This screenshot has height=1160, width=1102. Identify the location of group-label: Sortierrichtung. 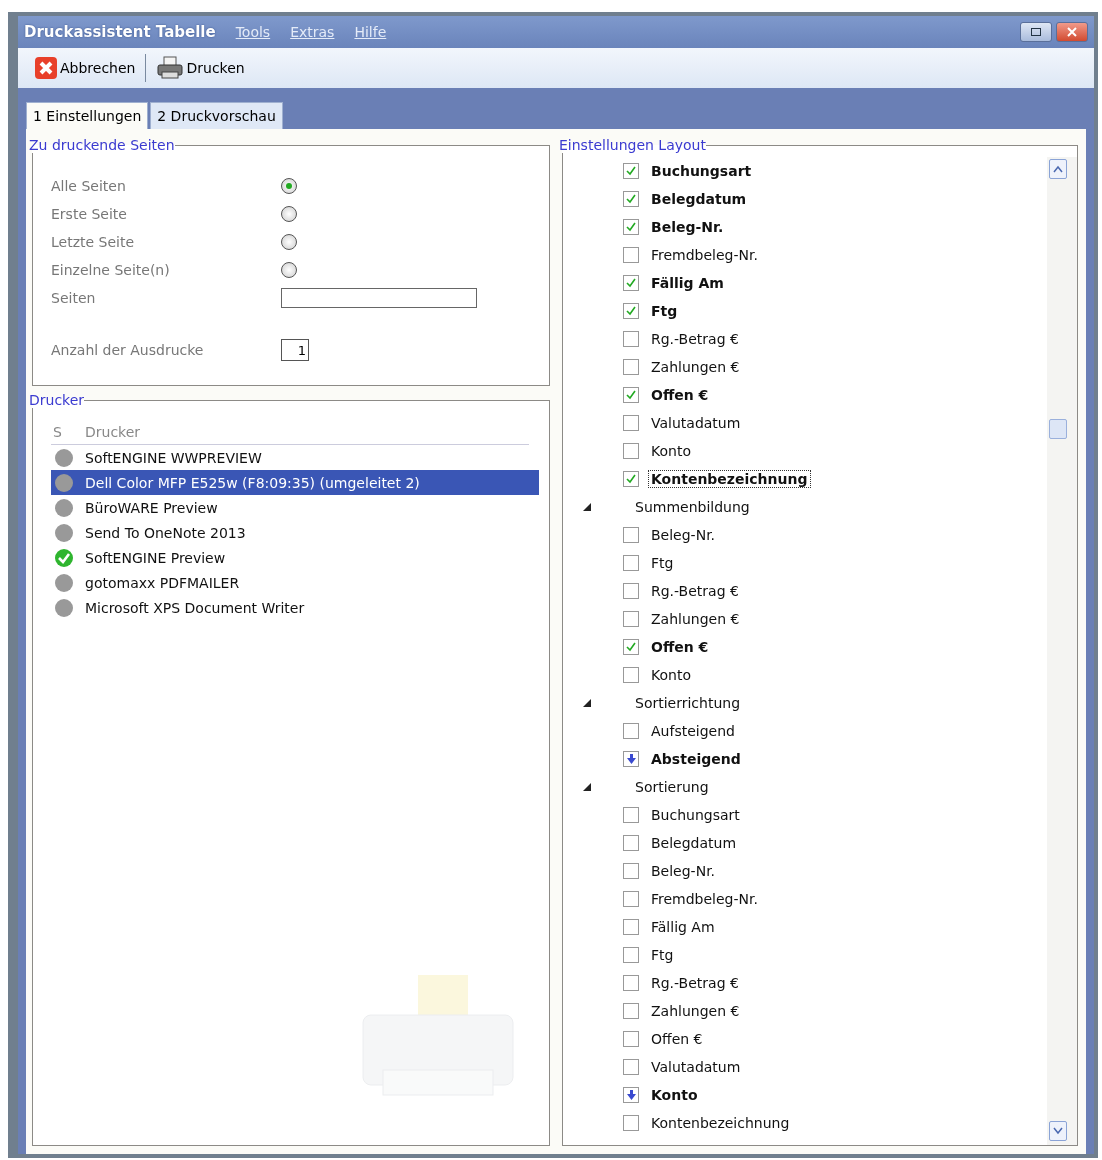
(688, 703).